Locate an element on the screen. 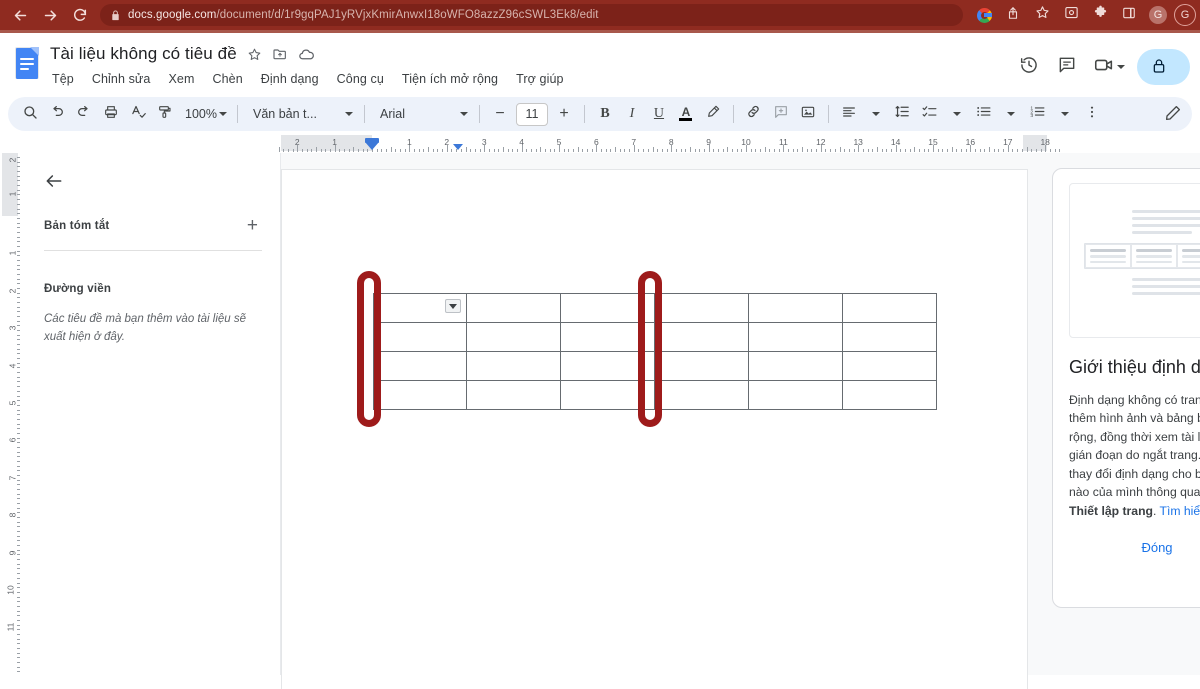 This screenshot has height=689, width=1200. left-indent-marker is located at coordinates (372, 146).